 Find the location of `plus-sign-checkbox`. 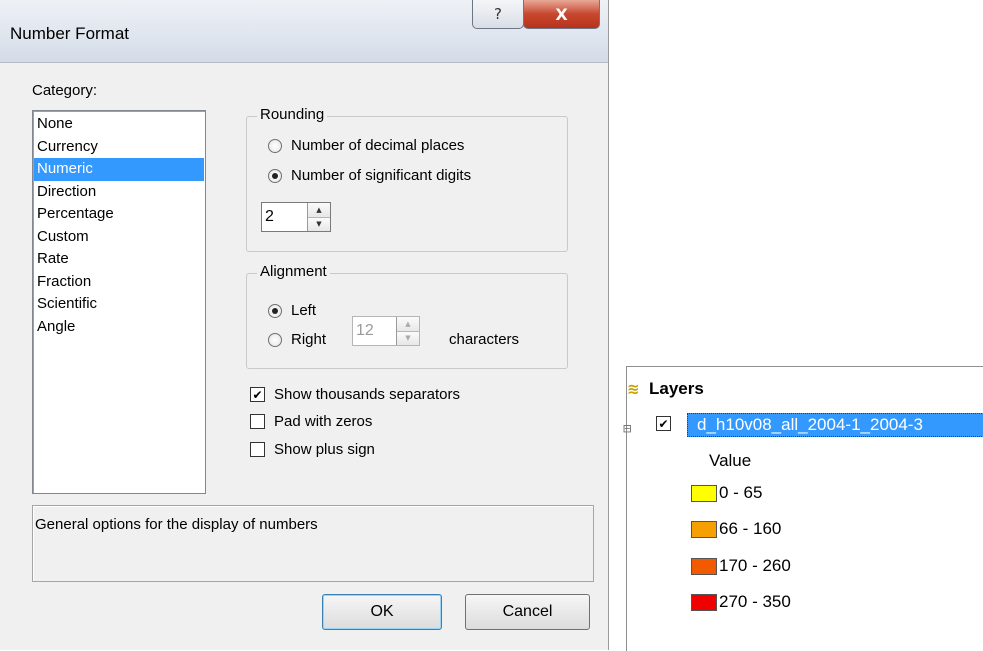

plus-sign-checkbox is located at coordinates (257, 449).